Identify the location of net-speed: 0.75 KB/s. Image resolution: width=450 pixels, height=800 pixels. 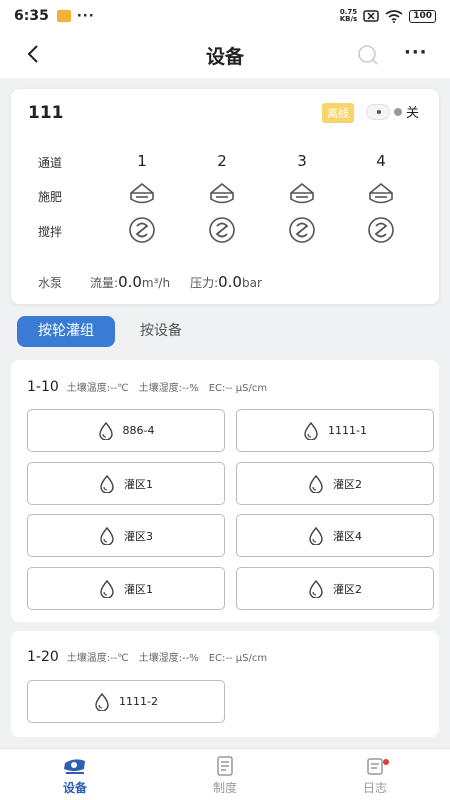
(348, 16).